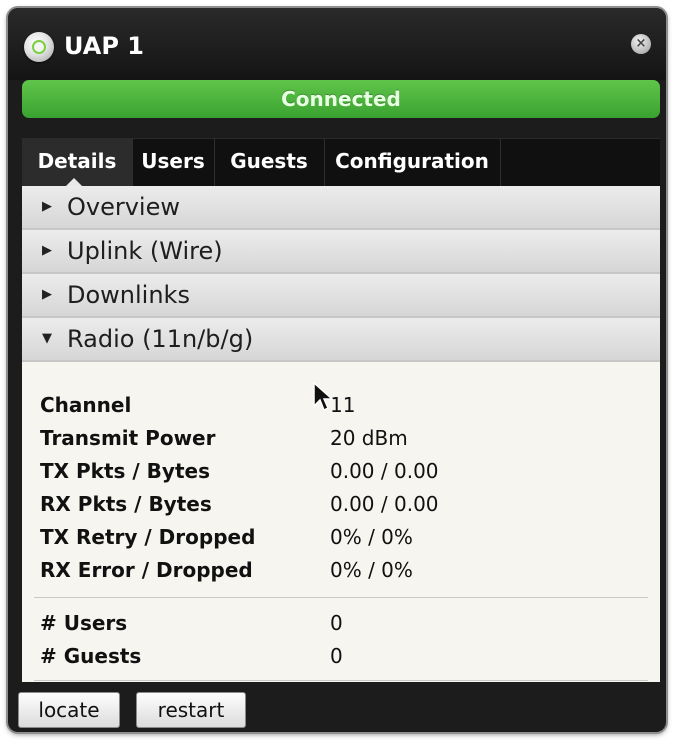 Image resolution: width=674 pixels, height=740 pixels. What do you see at coordinates (369, 438) in the screenshot?
I see `row-value: 20 dBm` at bounding box center [369, 438].